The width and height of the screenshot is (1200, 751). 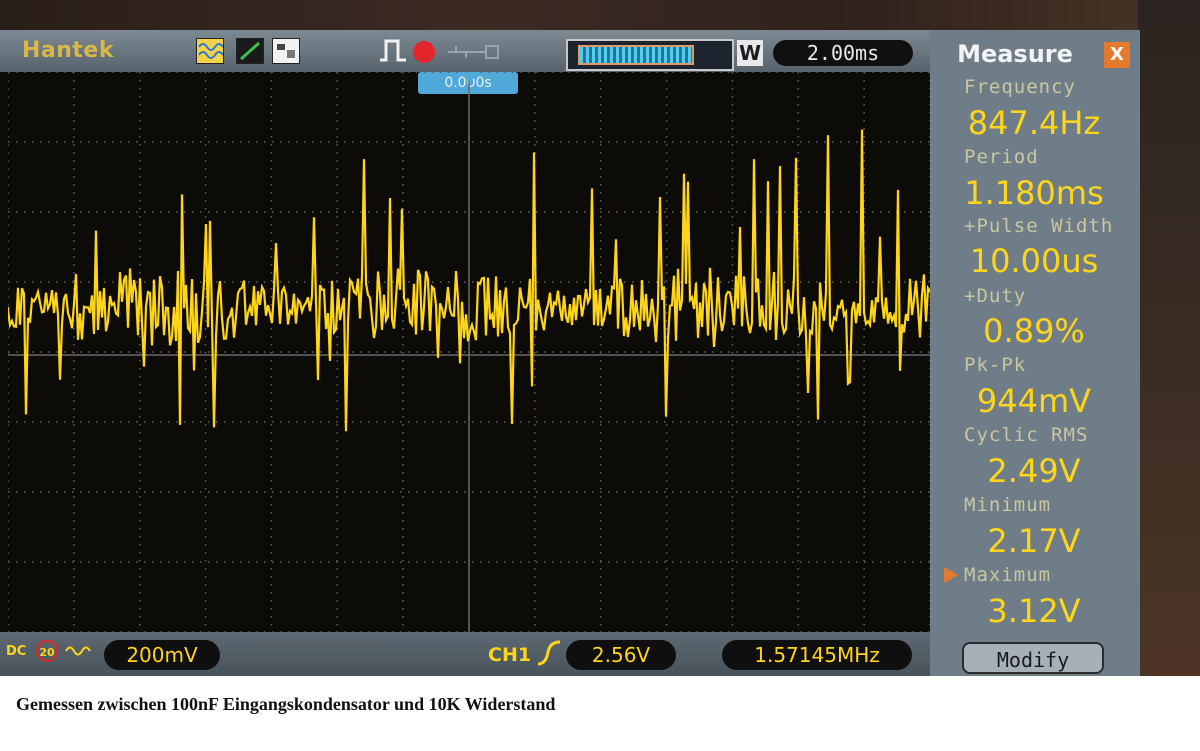 I want to click on measure-label-pk-pk: Pk-Pk, so click(x=995, y=365).